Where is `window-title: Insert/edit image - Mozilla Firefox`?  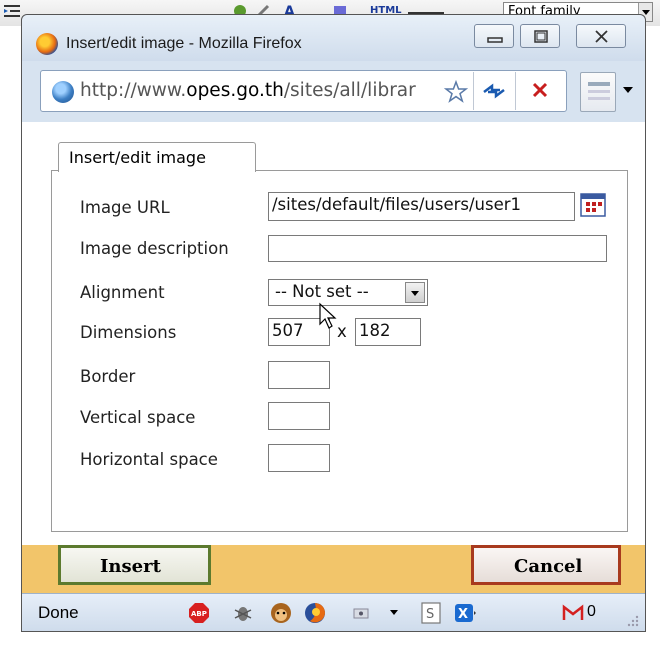 window-title: Insert/edit image - Mozilla Firefox is located at coordinates (184, 43).